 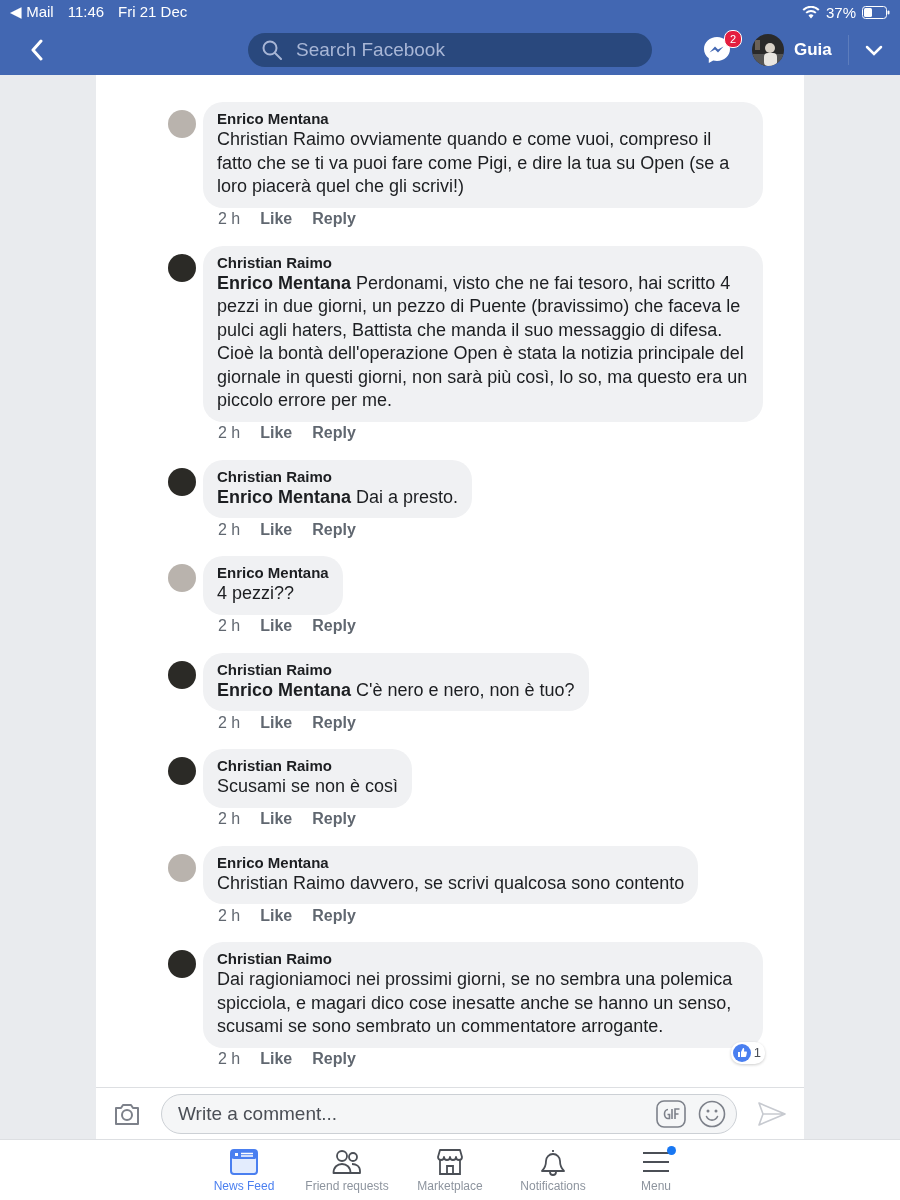 I want to click on nav-tab: News Feed, so click(x=244, y=1170).